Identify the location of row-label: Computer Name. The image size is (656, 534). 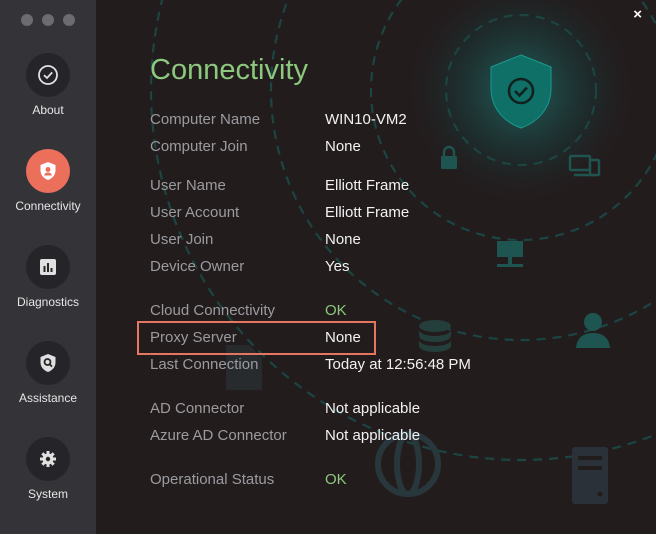
(205, 119).